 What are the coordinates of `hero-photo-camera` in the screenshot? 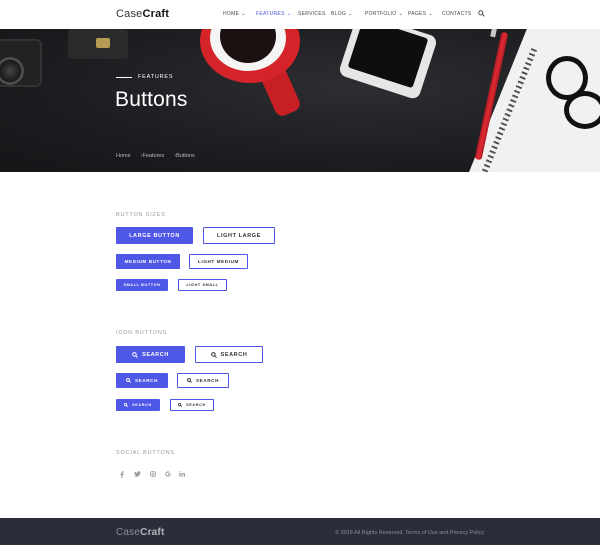 It's located at (21, 63).